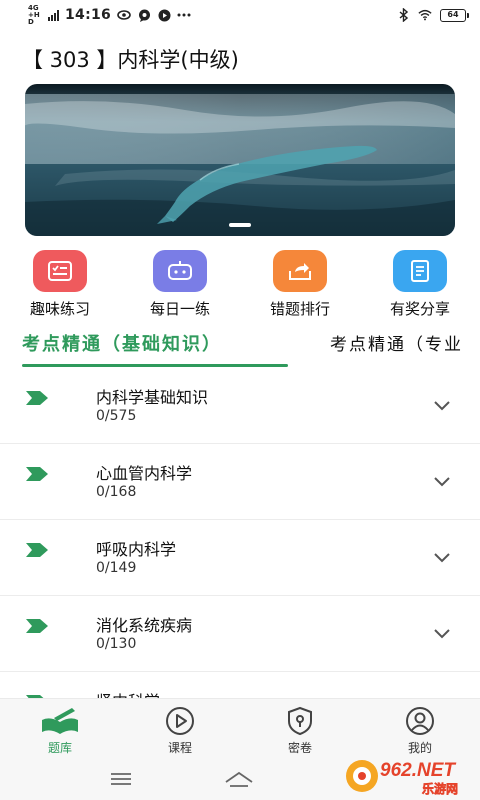  I want to click on quick-nav: 趣味练习 每日一练 错题排行 有奖分享, so click(240, 285).